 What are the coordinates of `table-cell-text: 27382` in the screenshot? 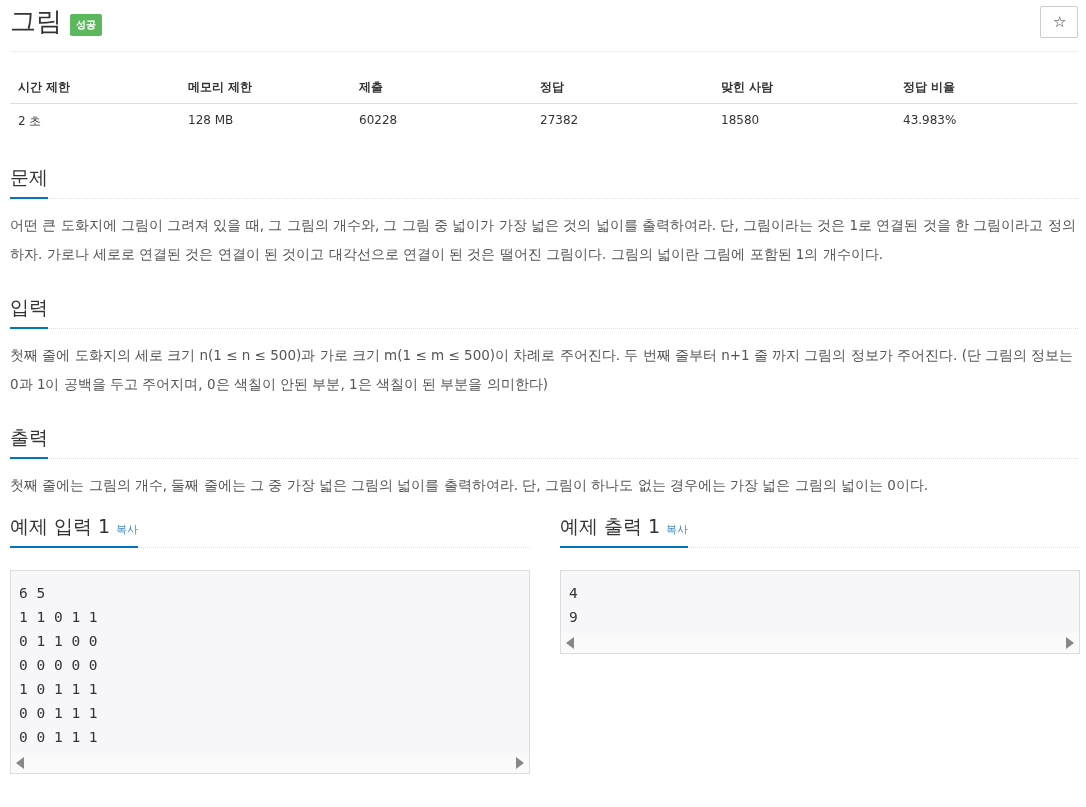 It's located at (559, 120).